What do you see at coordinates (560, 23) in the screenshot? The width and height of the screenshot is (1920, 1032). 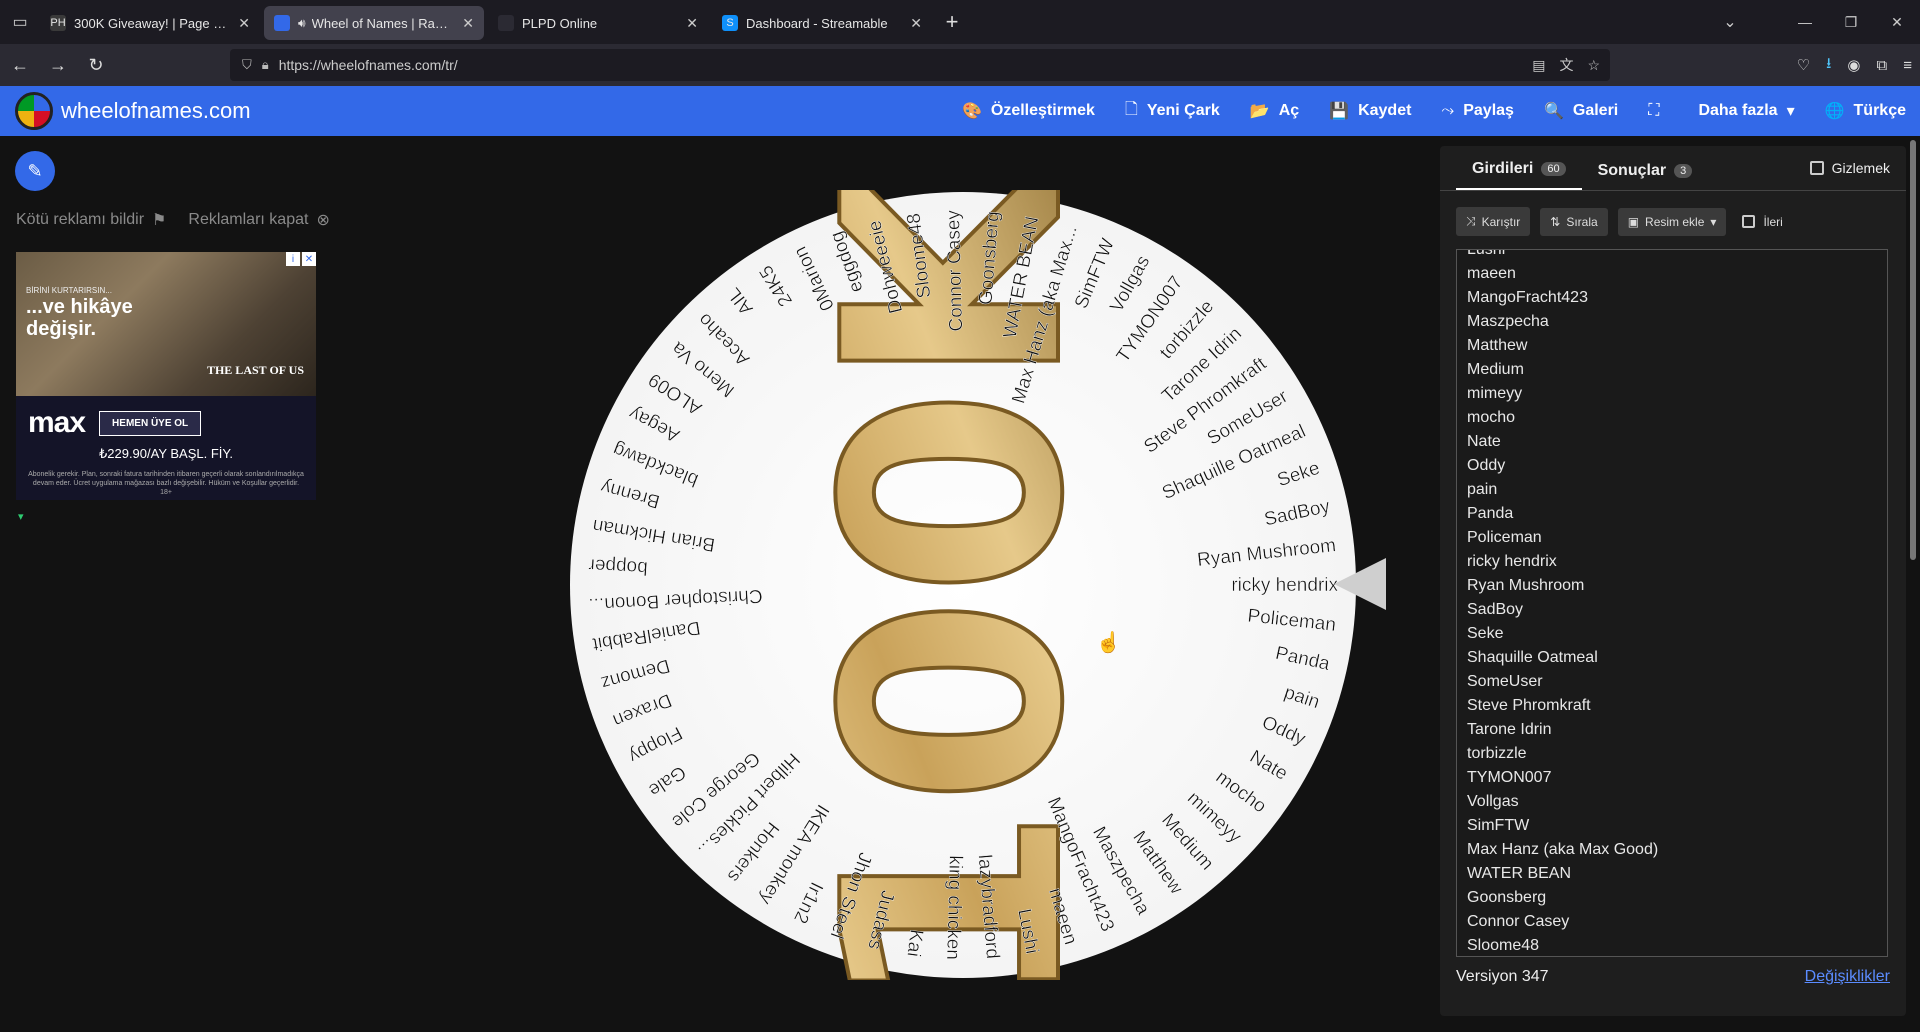 I see `tab-title: PLPD Online` at bounding box center [560, 23].